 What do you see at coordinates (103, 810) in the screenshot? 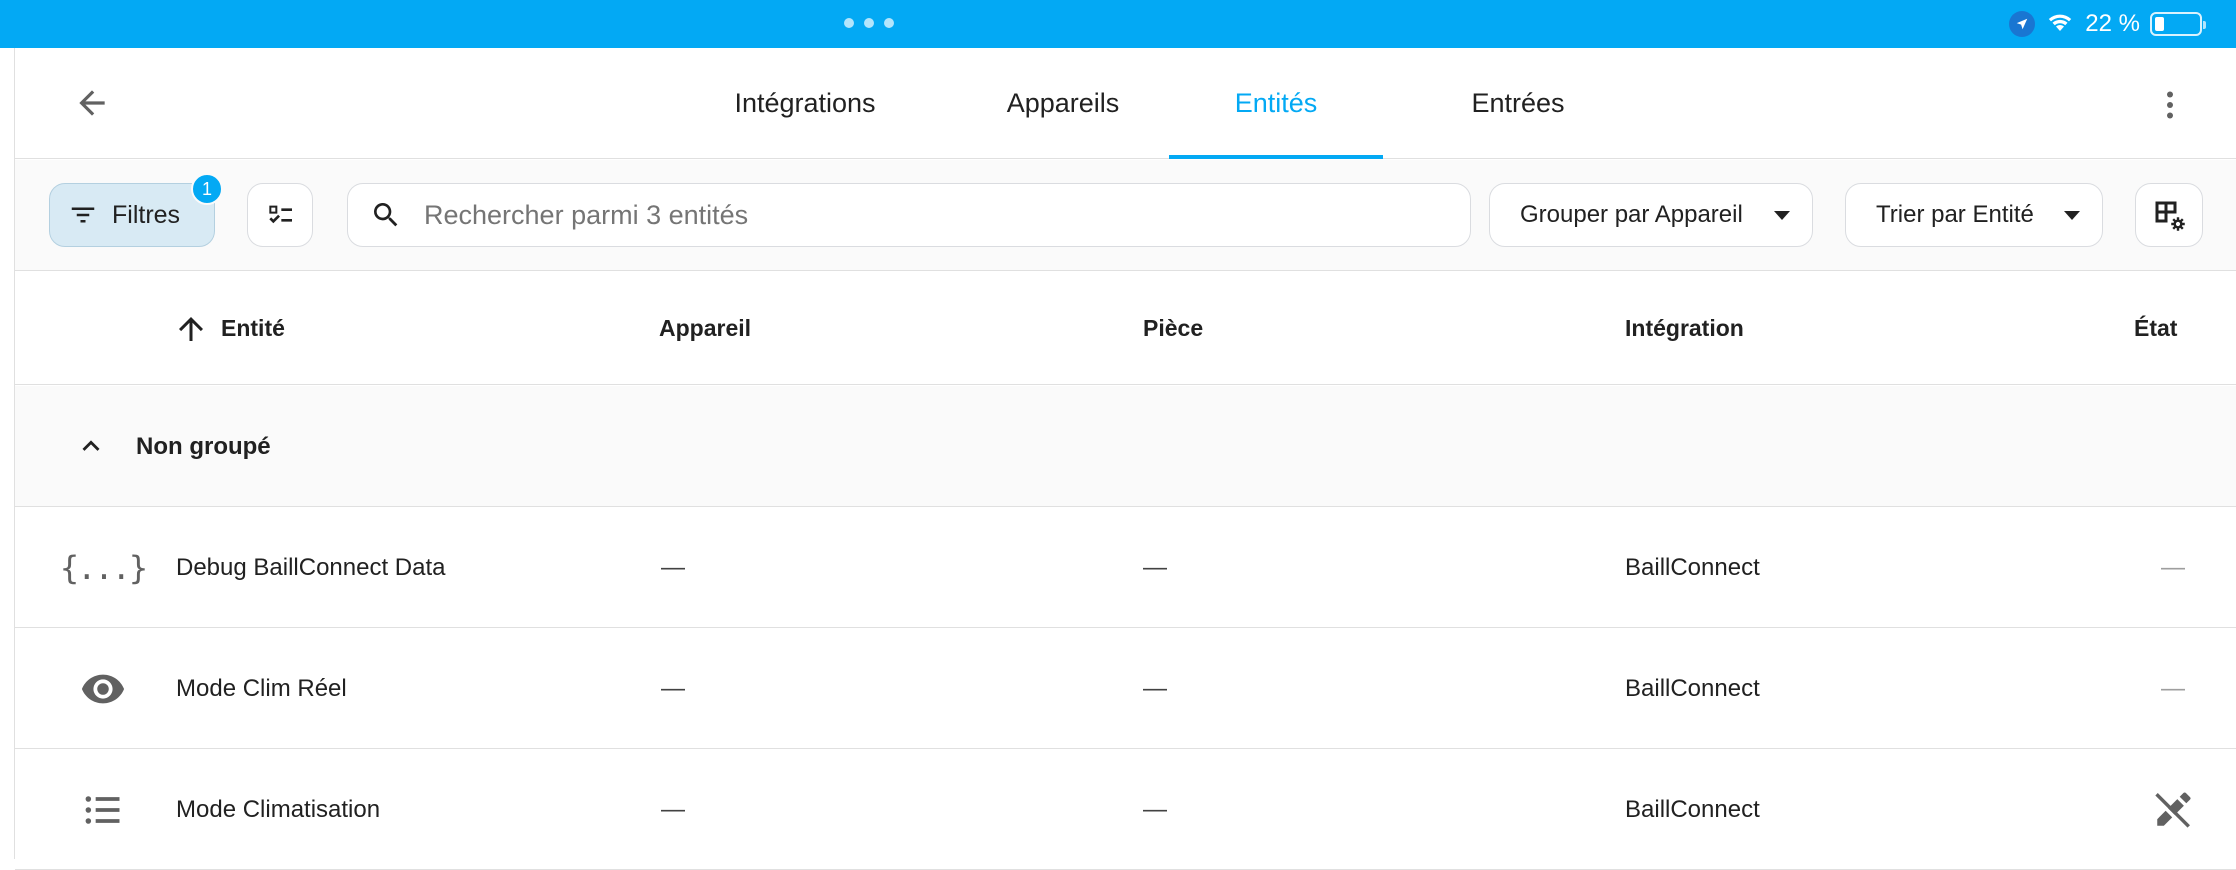
I see `format-list-bulleted-icon` at bounding box center [103, 810].